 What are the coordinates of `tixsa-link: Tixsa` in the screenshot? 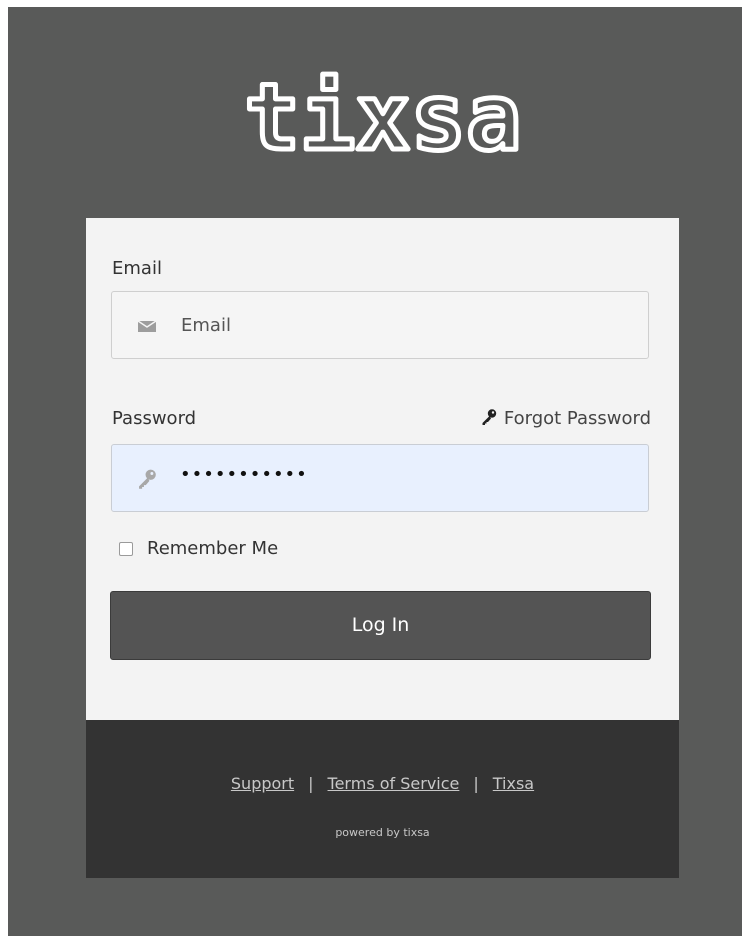 It's located at (513, 783).